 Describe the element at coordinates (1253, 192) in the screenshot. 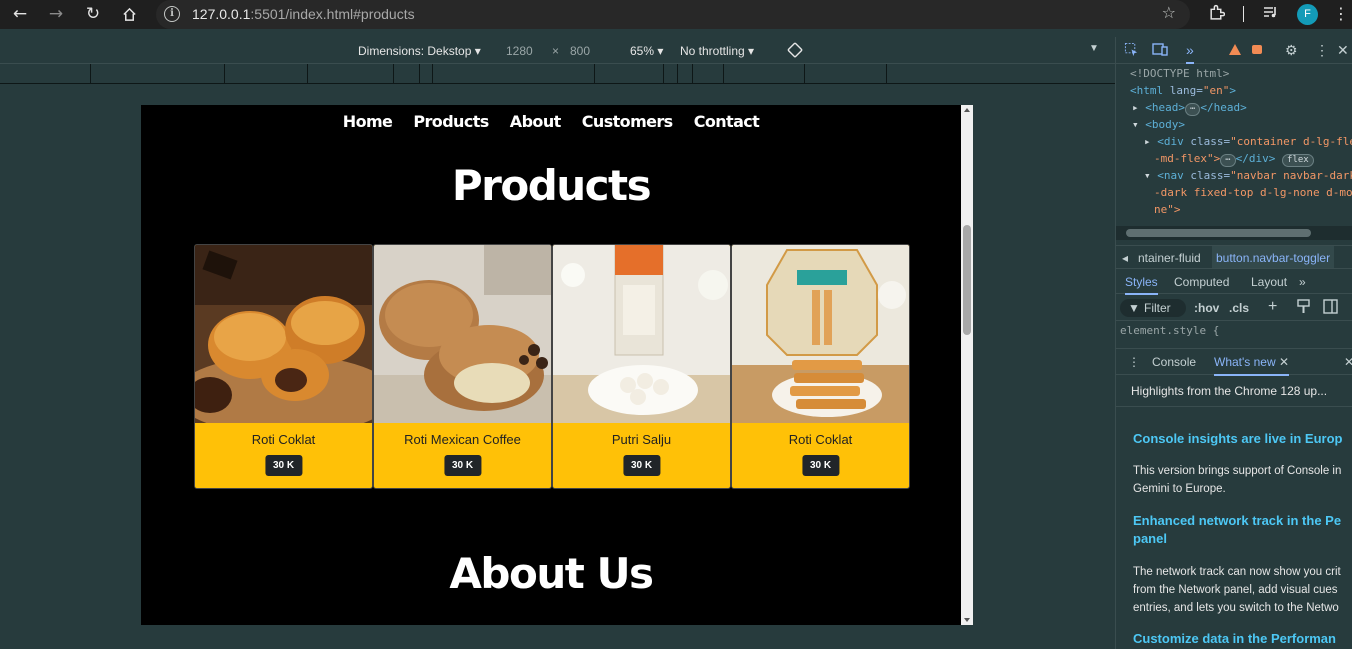

I see `nav-node-cont: -dark fixed-top d-lg-none d-mo` at that location.